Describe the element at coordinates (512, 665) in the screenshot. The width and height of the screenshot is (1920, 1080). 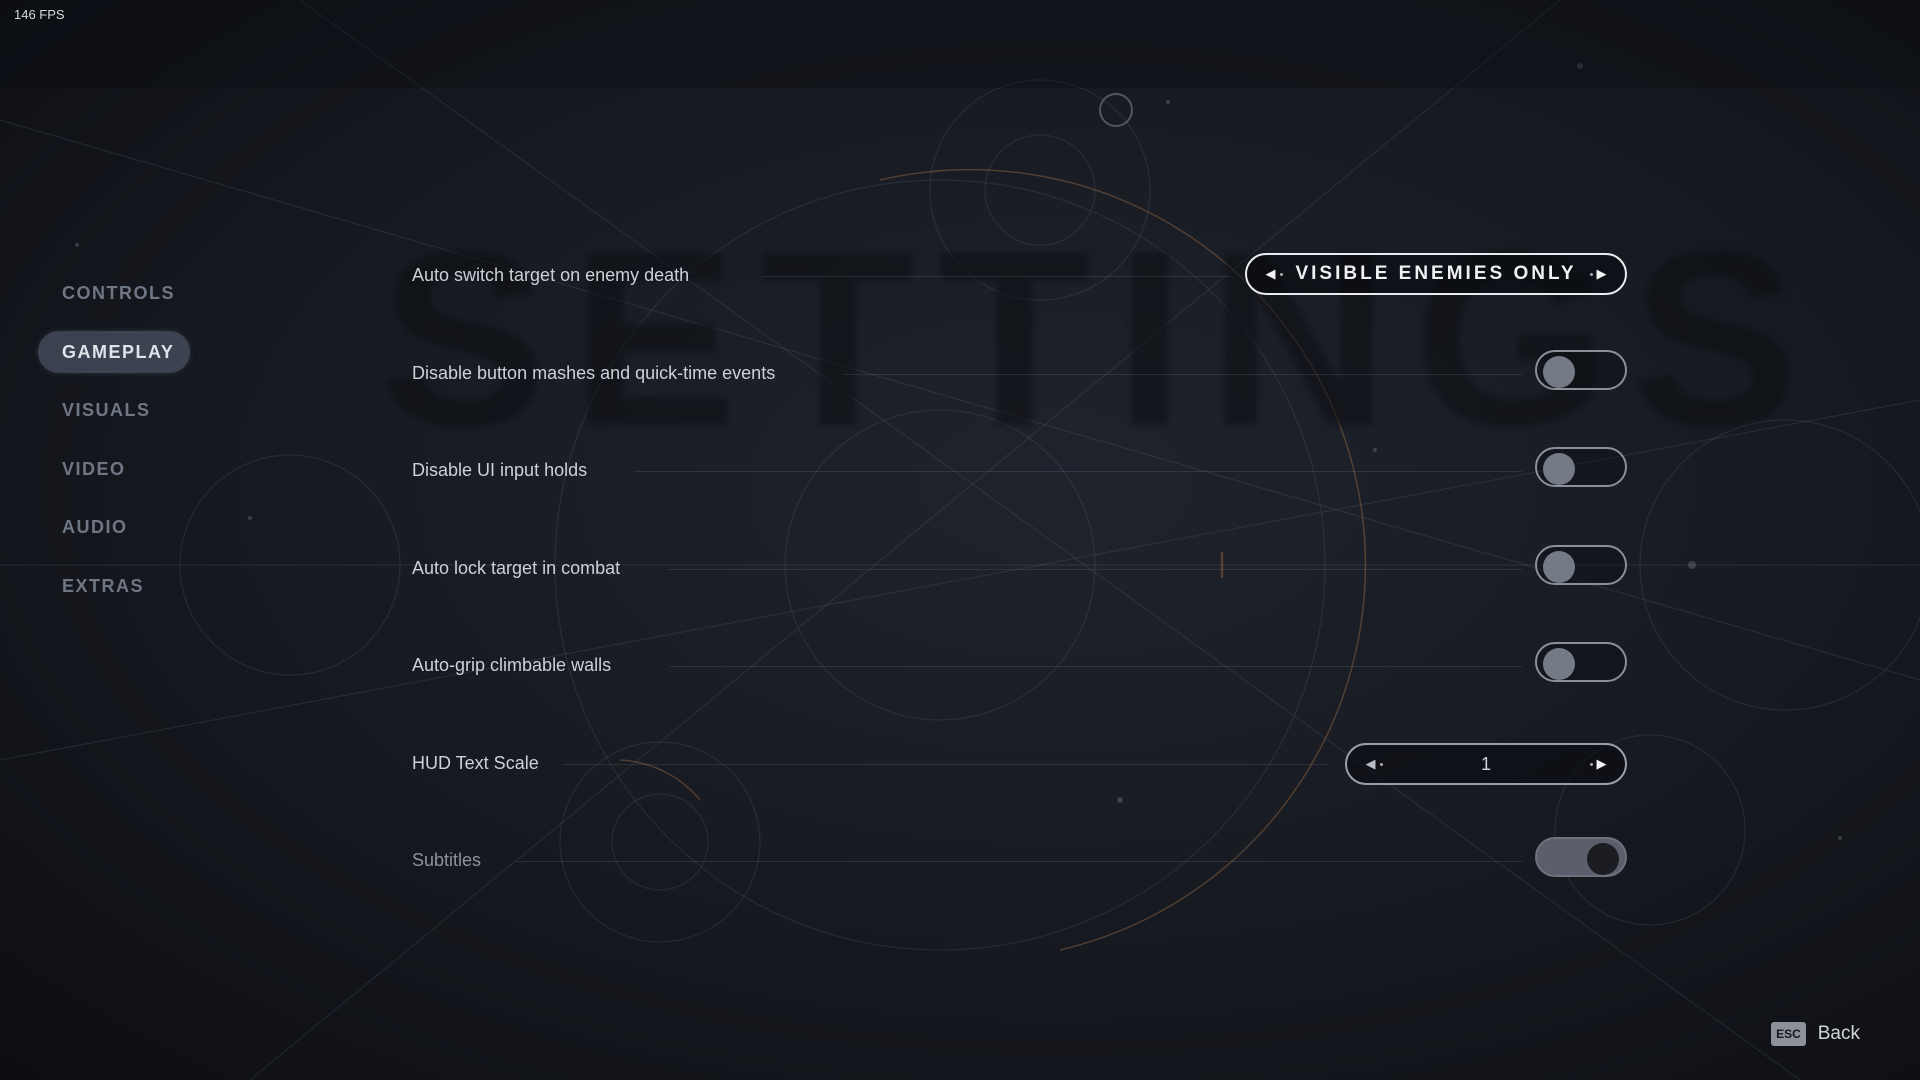
I see `setting-label: Auto-grip climbable walls` at that location.